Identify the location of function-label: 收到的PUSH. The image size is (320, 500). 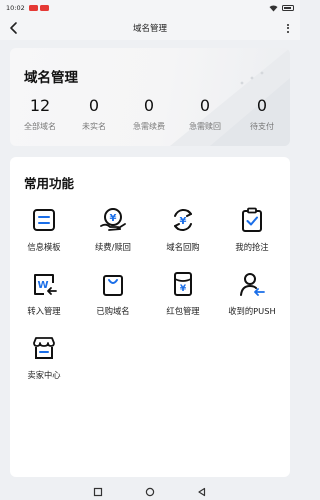
(252, 311).